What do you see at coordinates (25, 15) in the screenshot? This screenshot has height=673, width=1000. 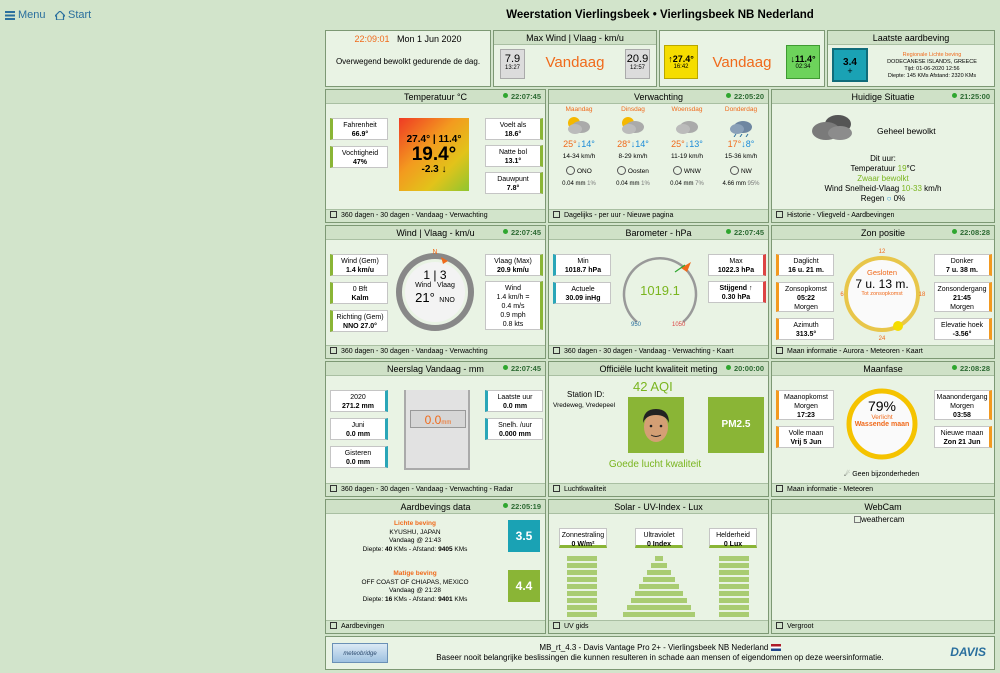 I see `menu-button: Menu` at bounding box center [25, 15].